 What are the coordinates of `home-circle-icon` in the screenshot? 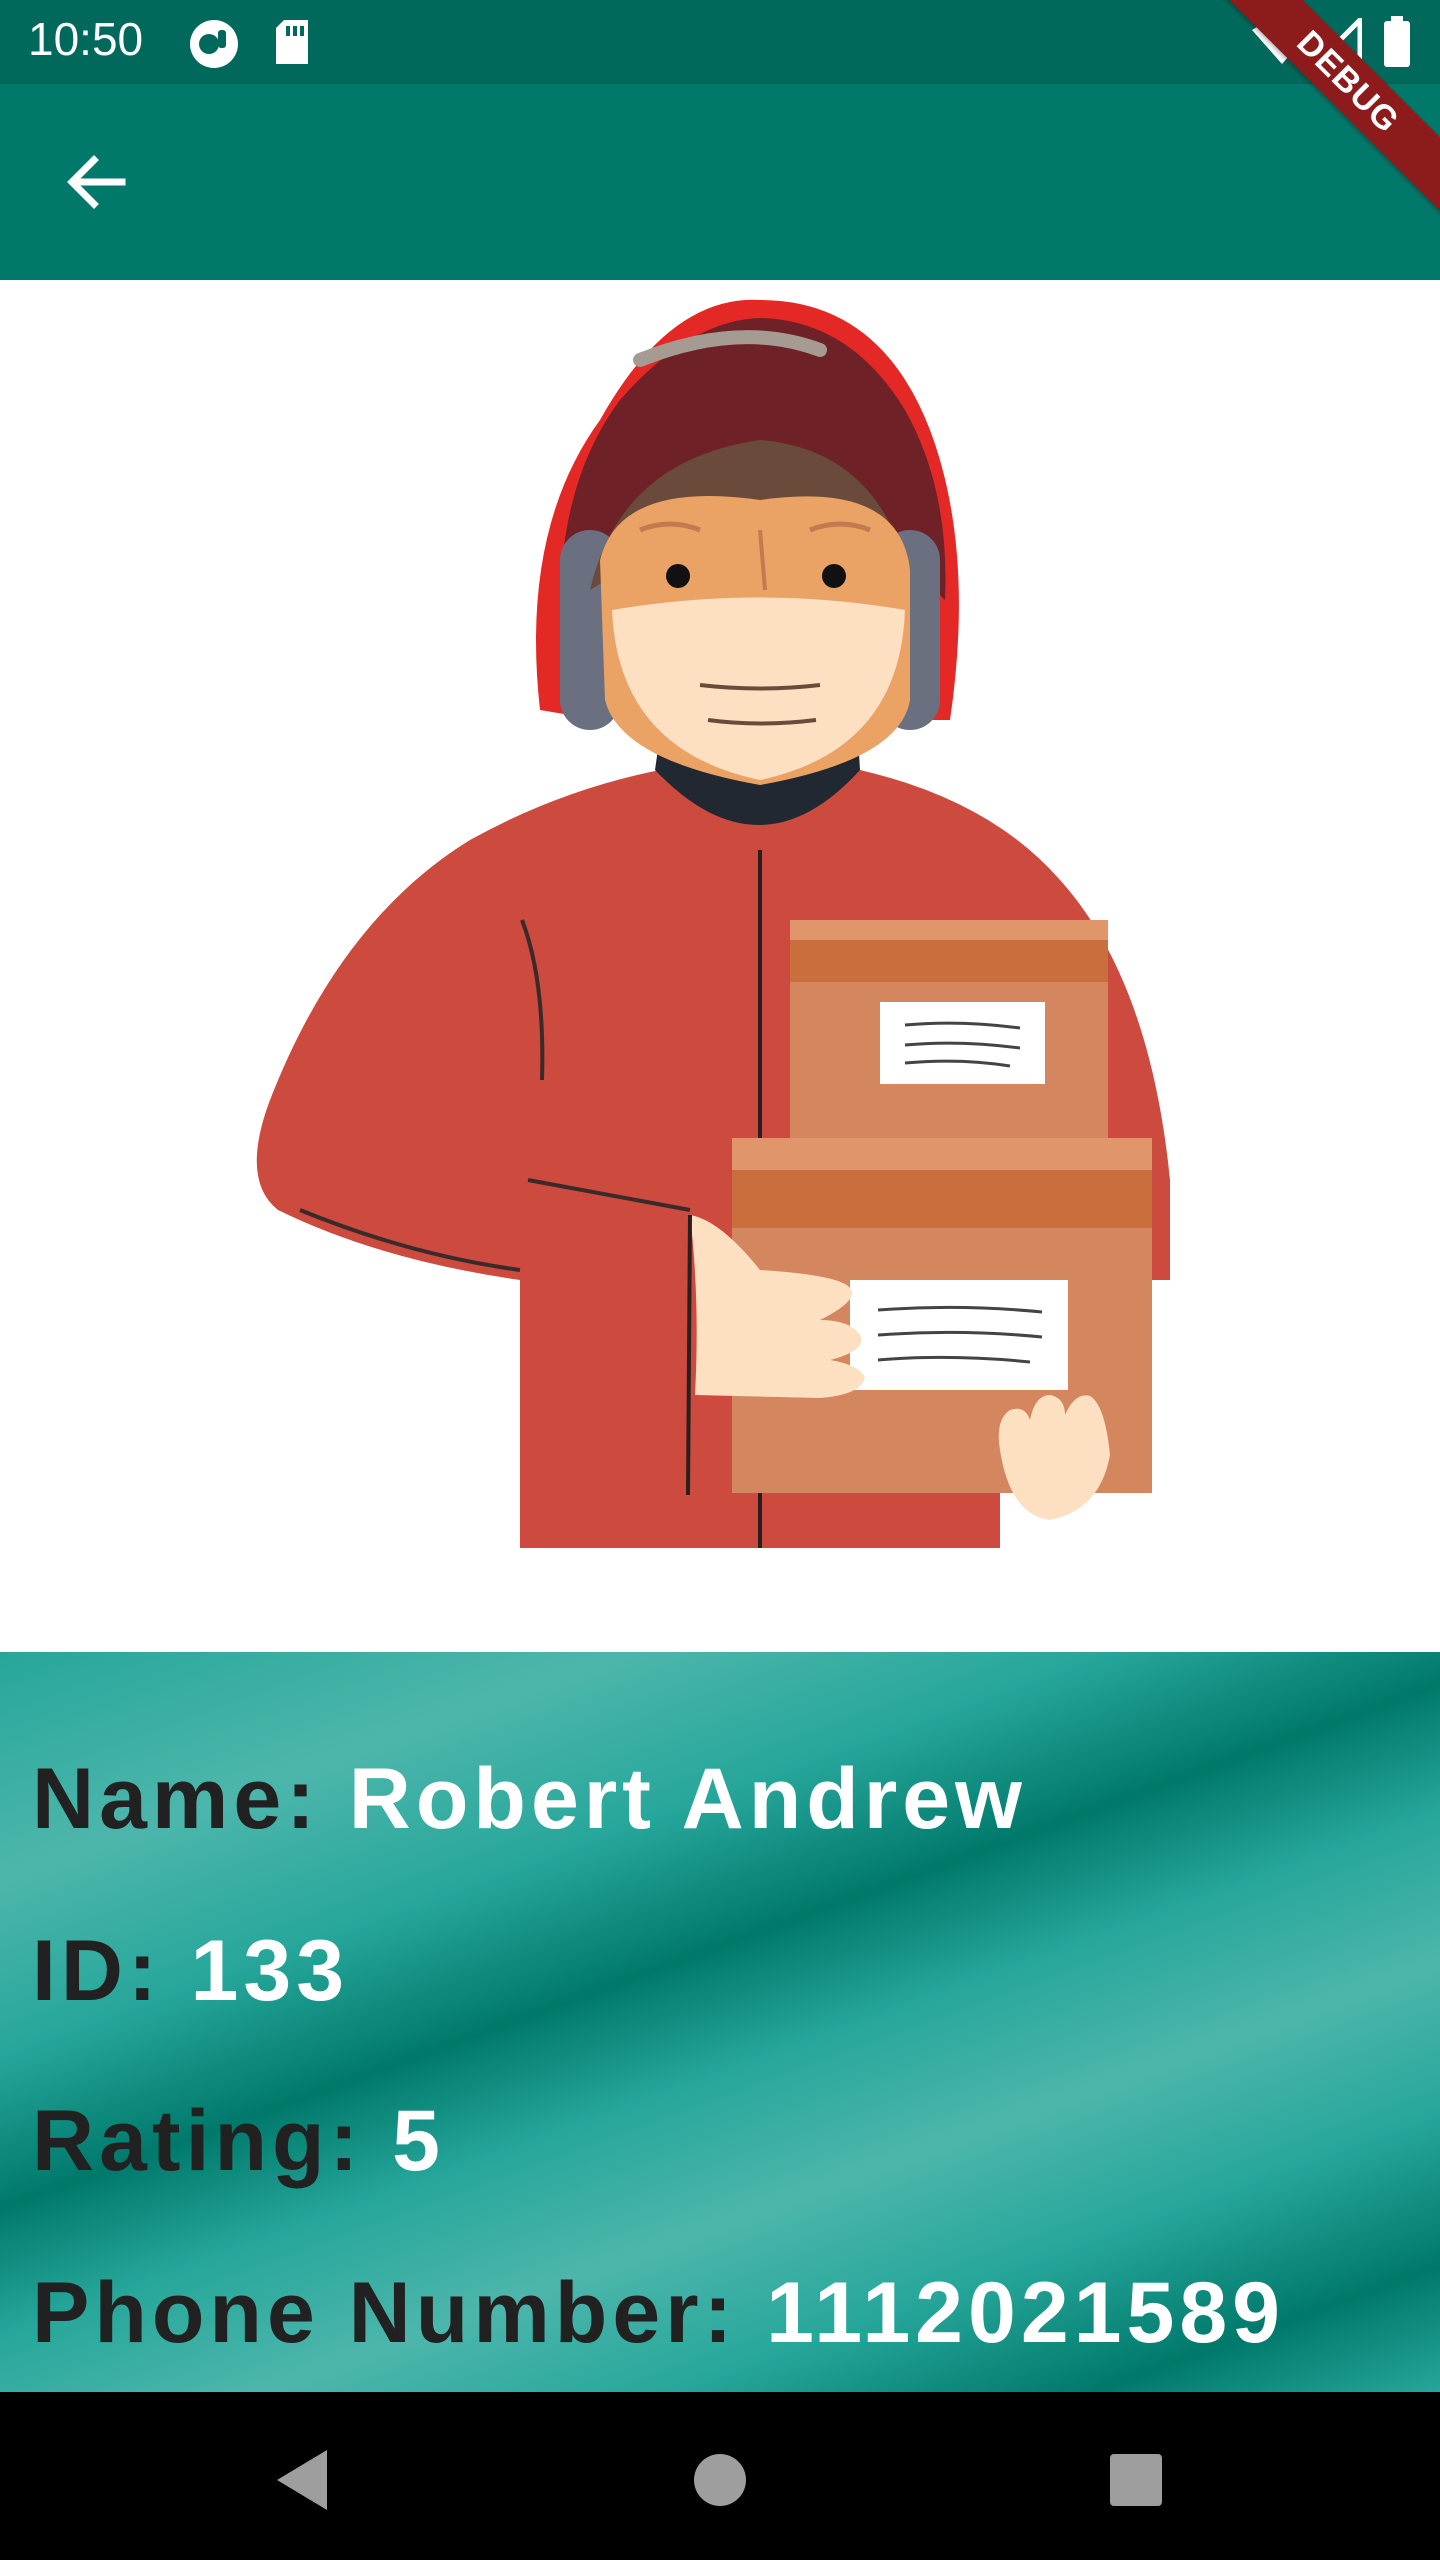 It's located at (720, 2477).